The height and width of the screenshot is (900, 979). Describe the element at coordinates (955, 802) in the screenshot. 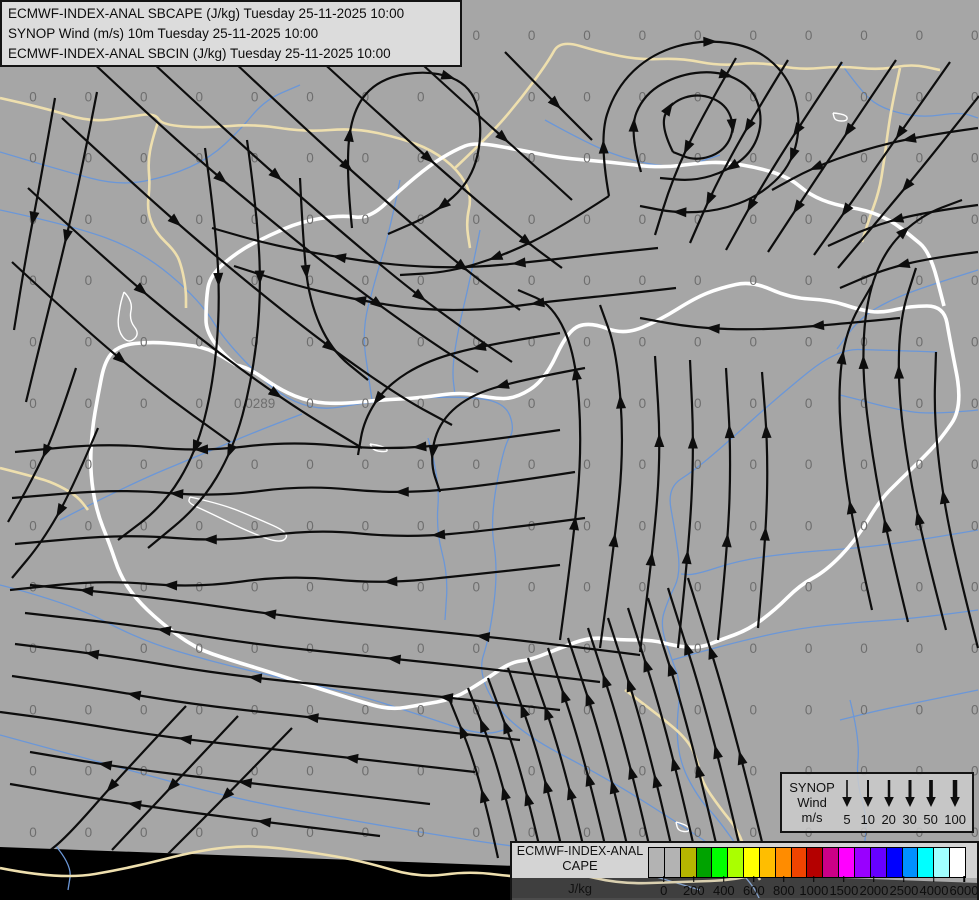

I see `wind-speed-column: 100` at that location.